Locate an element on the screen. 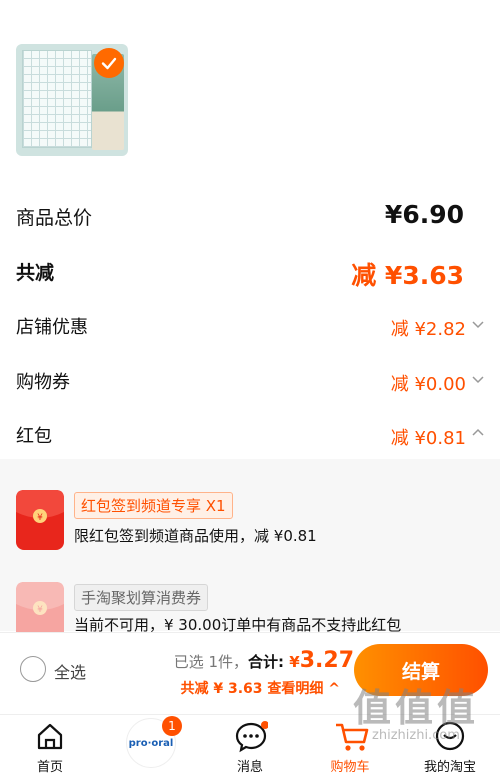  coupon-value: 减 ¥0.00 is located at coordinates (428, 383).